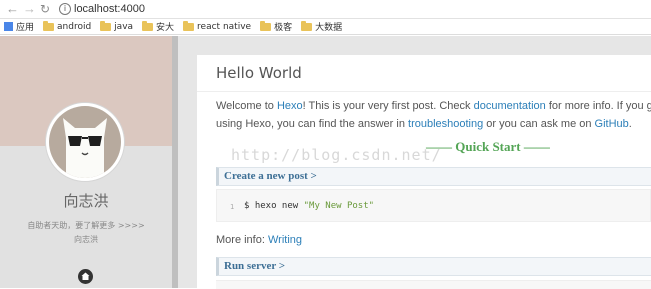 This screenshot has width=651, height=289. I want to click on author-motto-link: 自助者天助，要了解更多 >>>>, so click(86, 225).